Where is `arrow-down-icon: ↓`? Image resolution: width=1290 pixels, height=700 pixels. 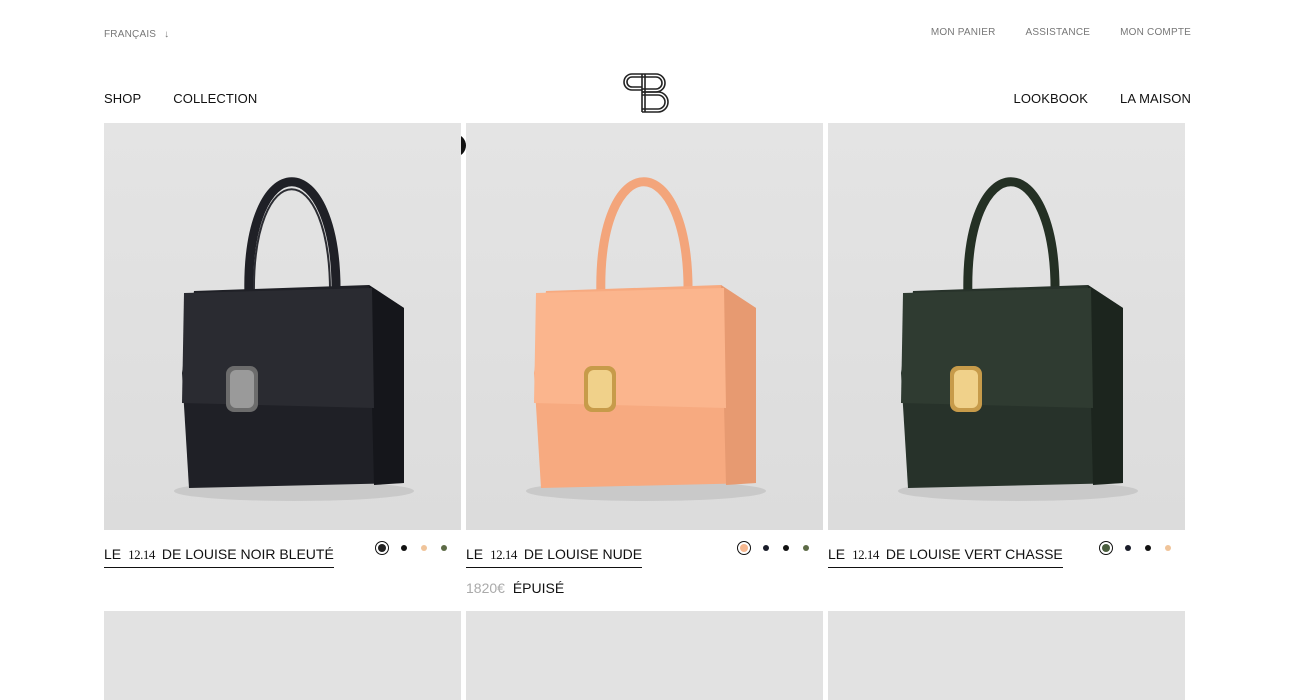 arrow-down-icon: ↓ is located at coordinates (167, 34).